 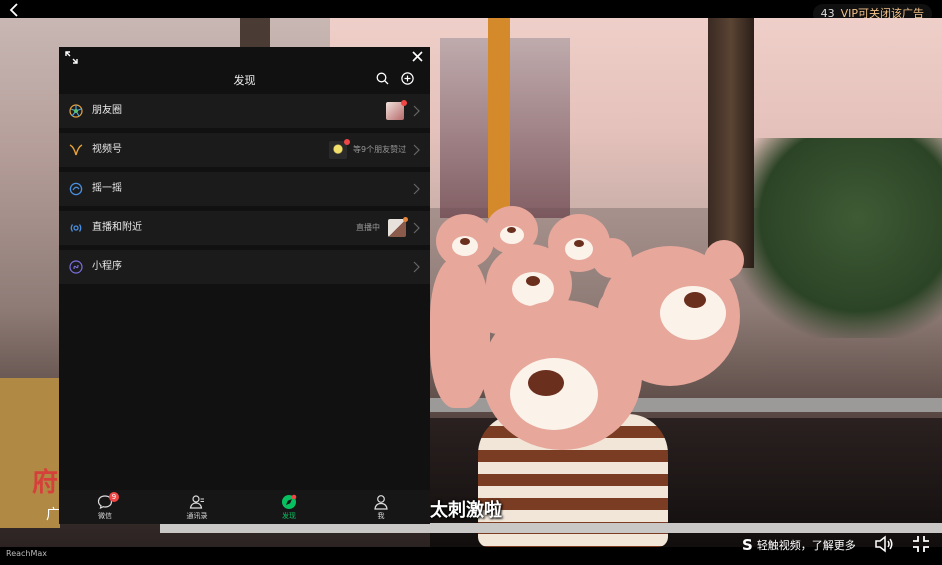 I want to click on list-item-label: 小程序, so click(x=107, y=266).